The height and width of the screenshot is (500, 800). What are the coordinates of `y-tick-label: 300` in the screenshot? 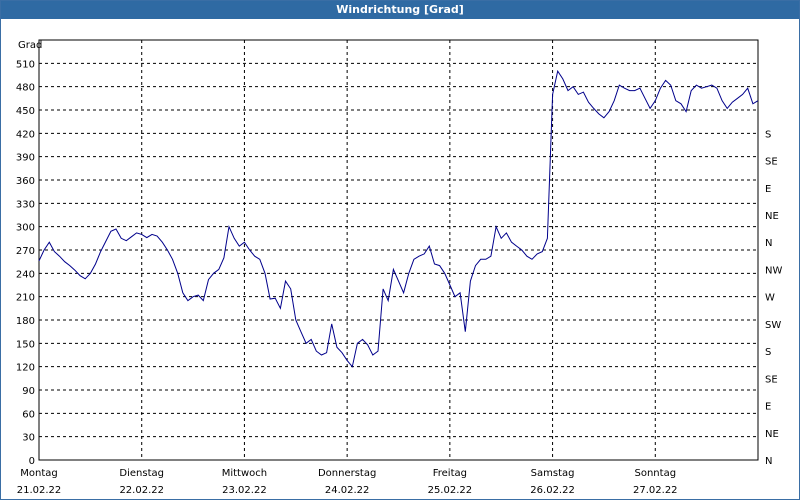 It's located at (25, 228).